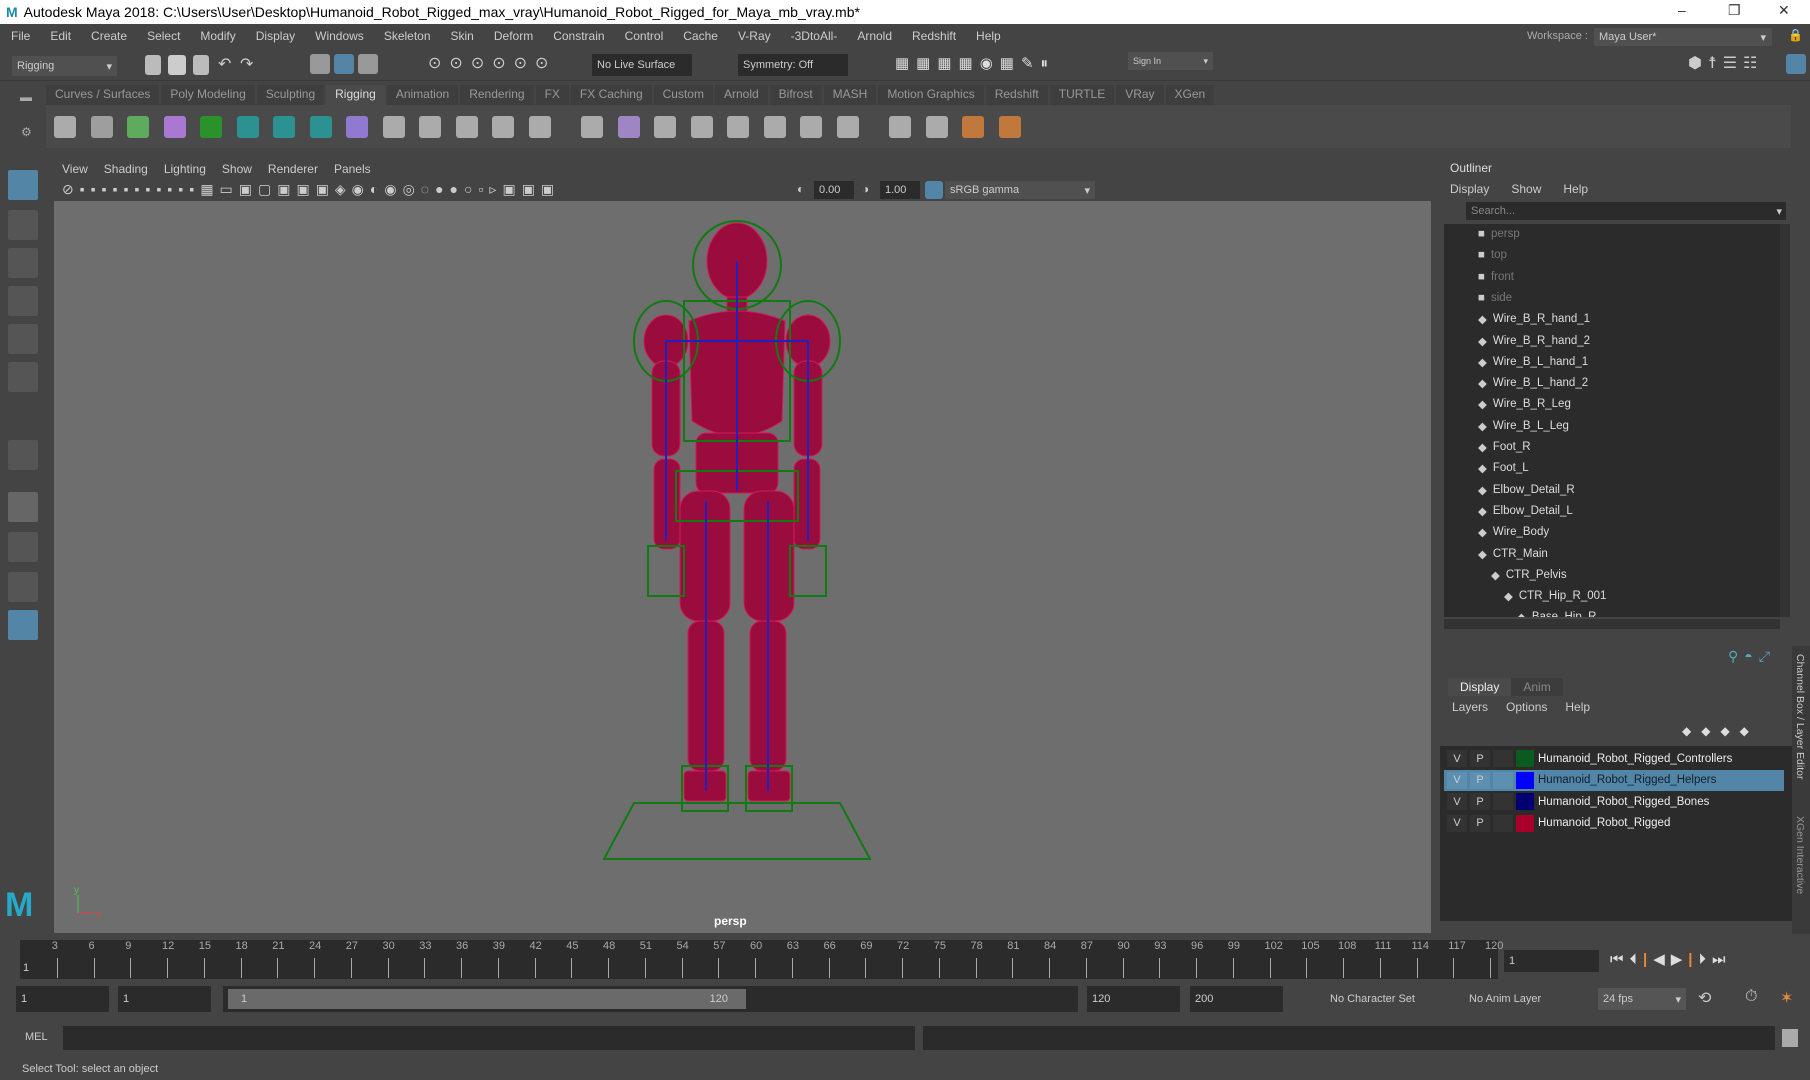  Describe the element at coordinates (109, 36) in the screenshot. I see `menu-create: Create` at that location.